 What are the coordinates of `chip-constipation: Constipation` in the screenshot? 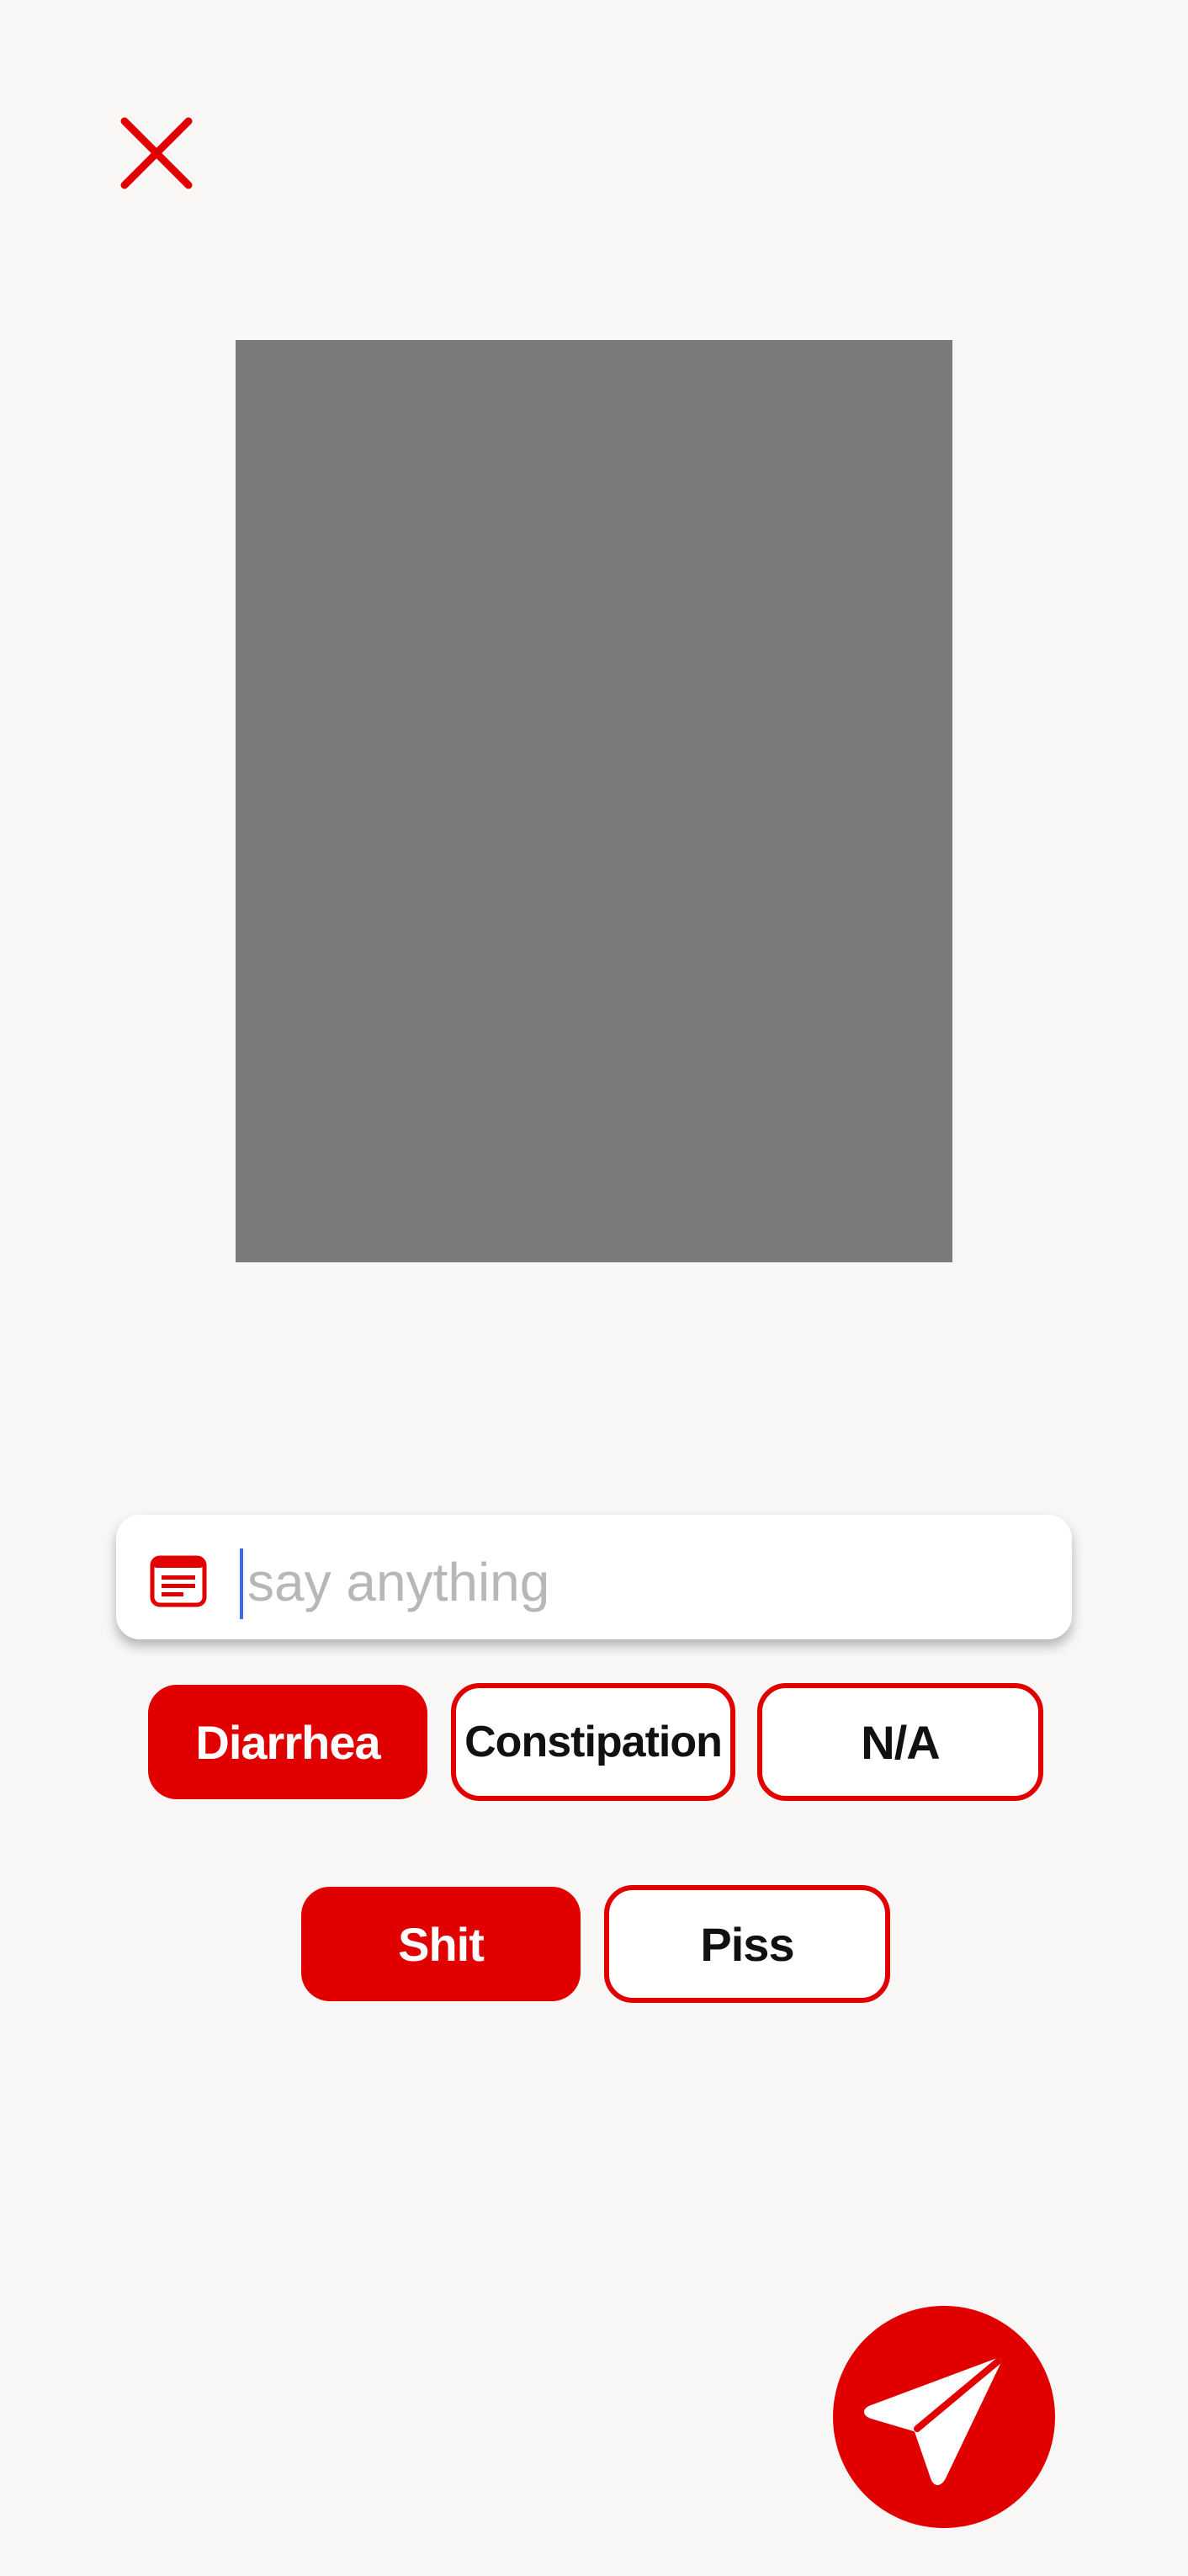 It's located at (593, 1742).